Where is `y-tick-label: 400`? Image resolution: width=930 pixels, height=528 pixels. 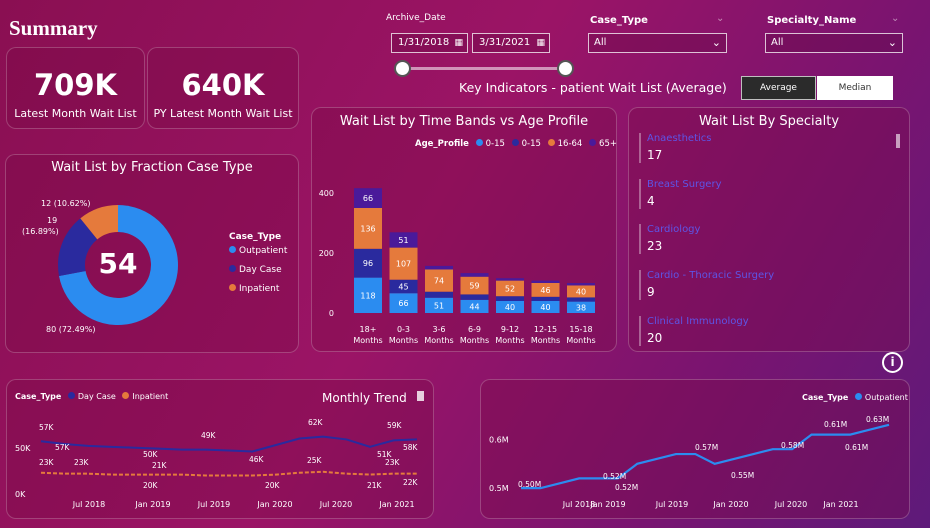
y-tick-label: 400 is located at coordinates (326, 193).